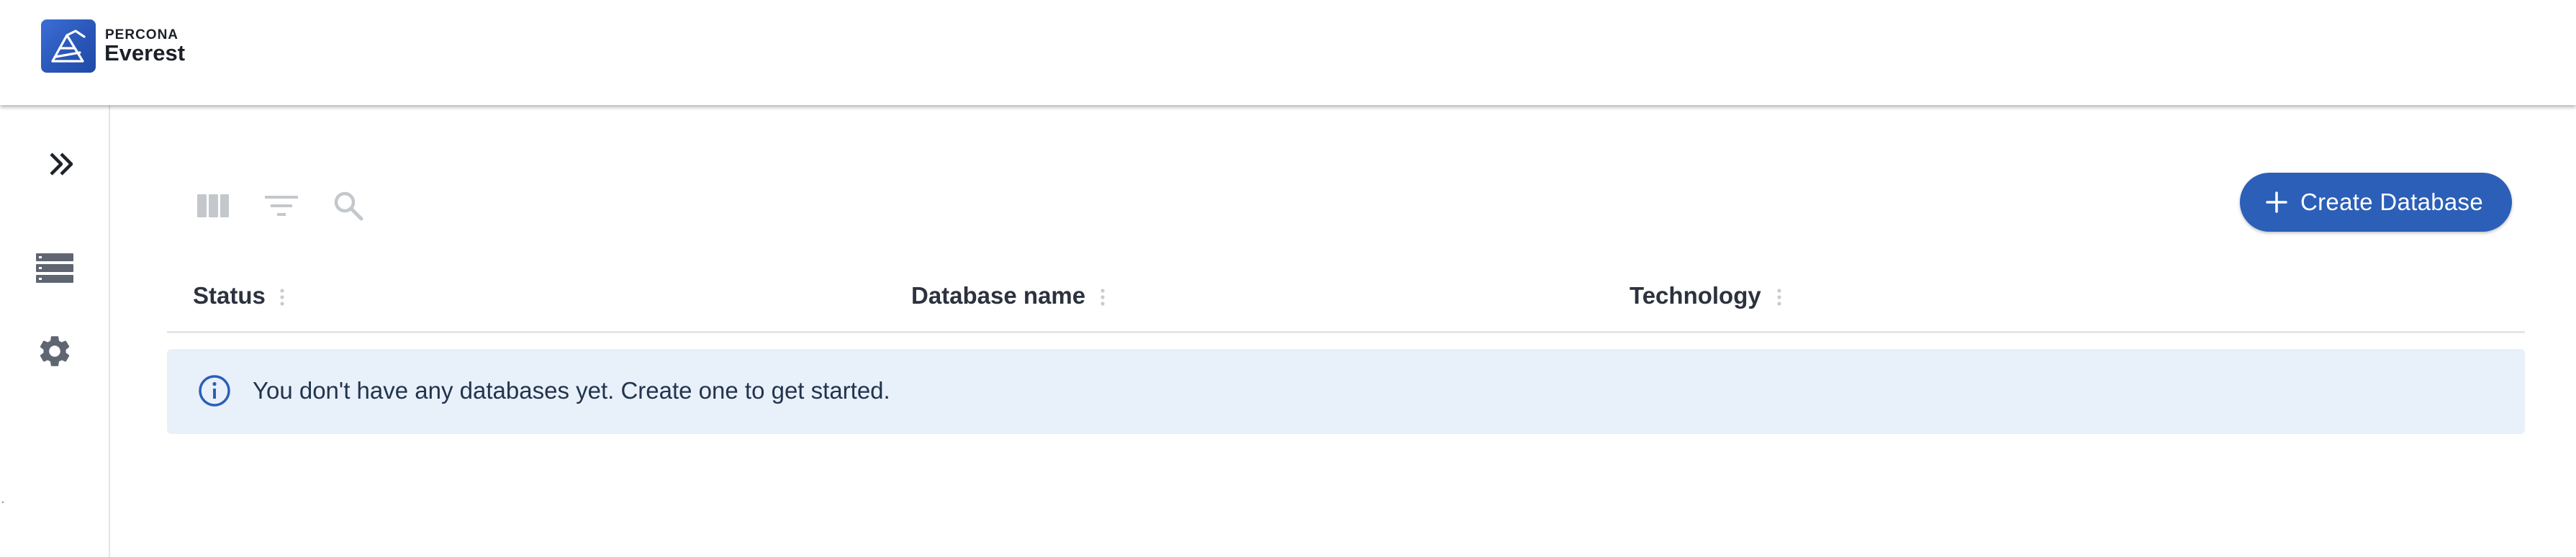  I want to click on sidebar: ´, so click(55, 331).